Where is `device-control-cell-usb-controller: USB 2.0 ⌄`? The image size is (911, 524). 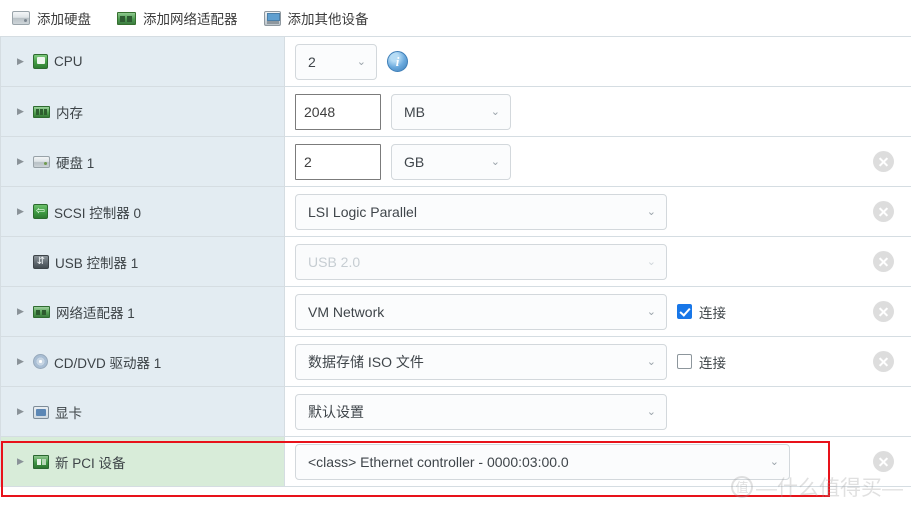 device-control-cell-usb-controller: USB 2.0 ⌄ is located at coordinates (570, 261).